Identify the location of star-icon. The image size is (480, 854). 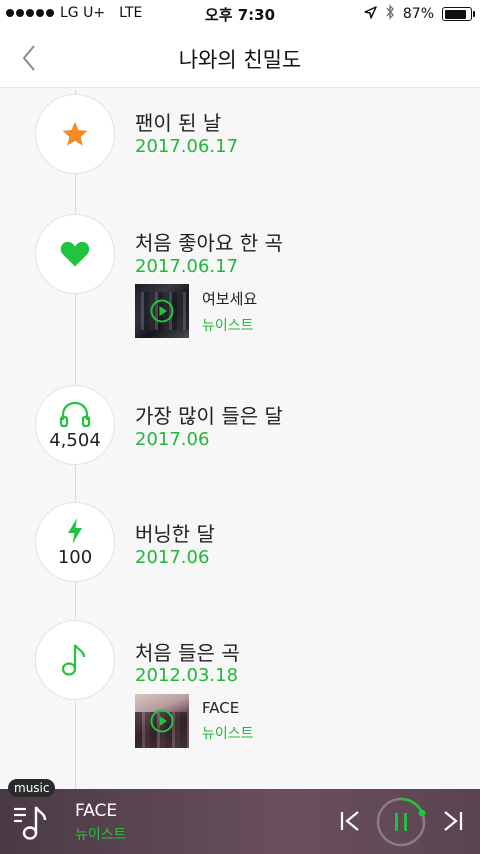
(75, 133).